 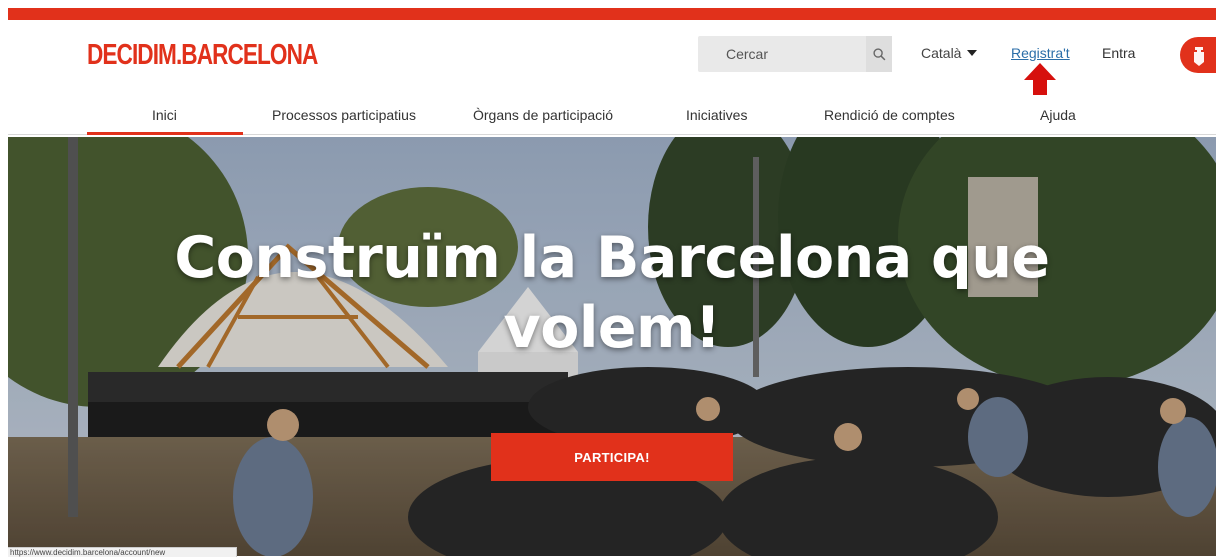 I want to click on login-link: Entra, so click(x=1118, y=53).